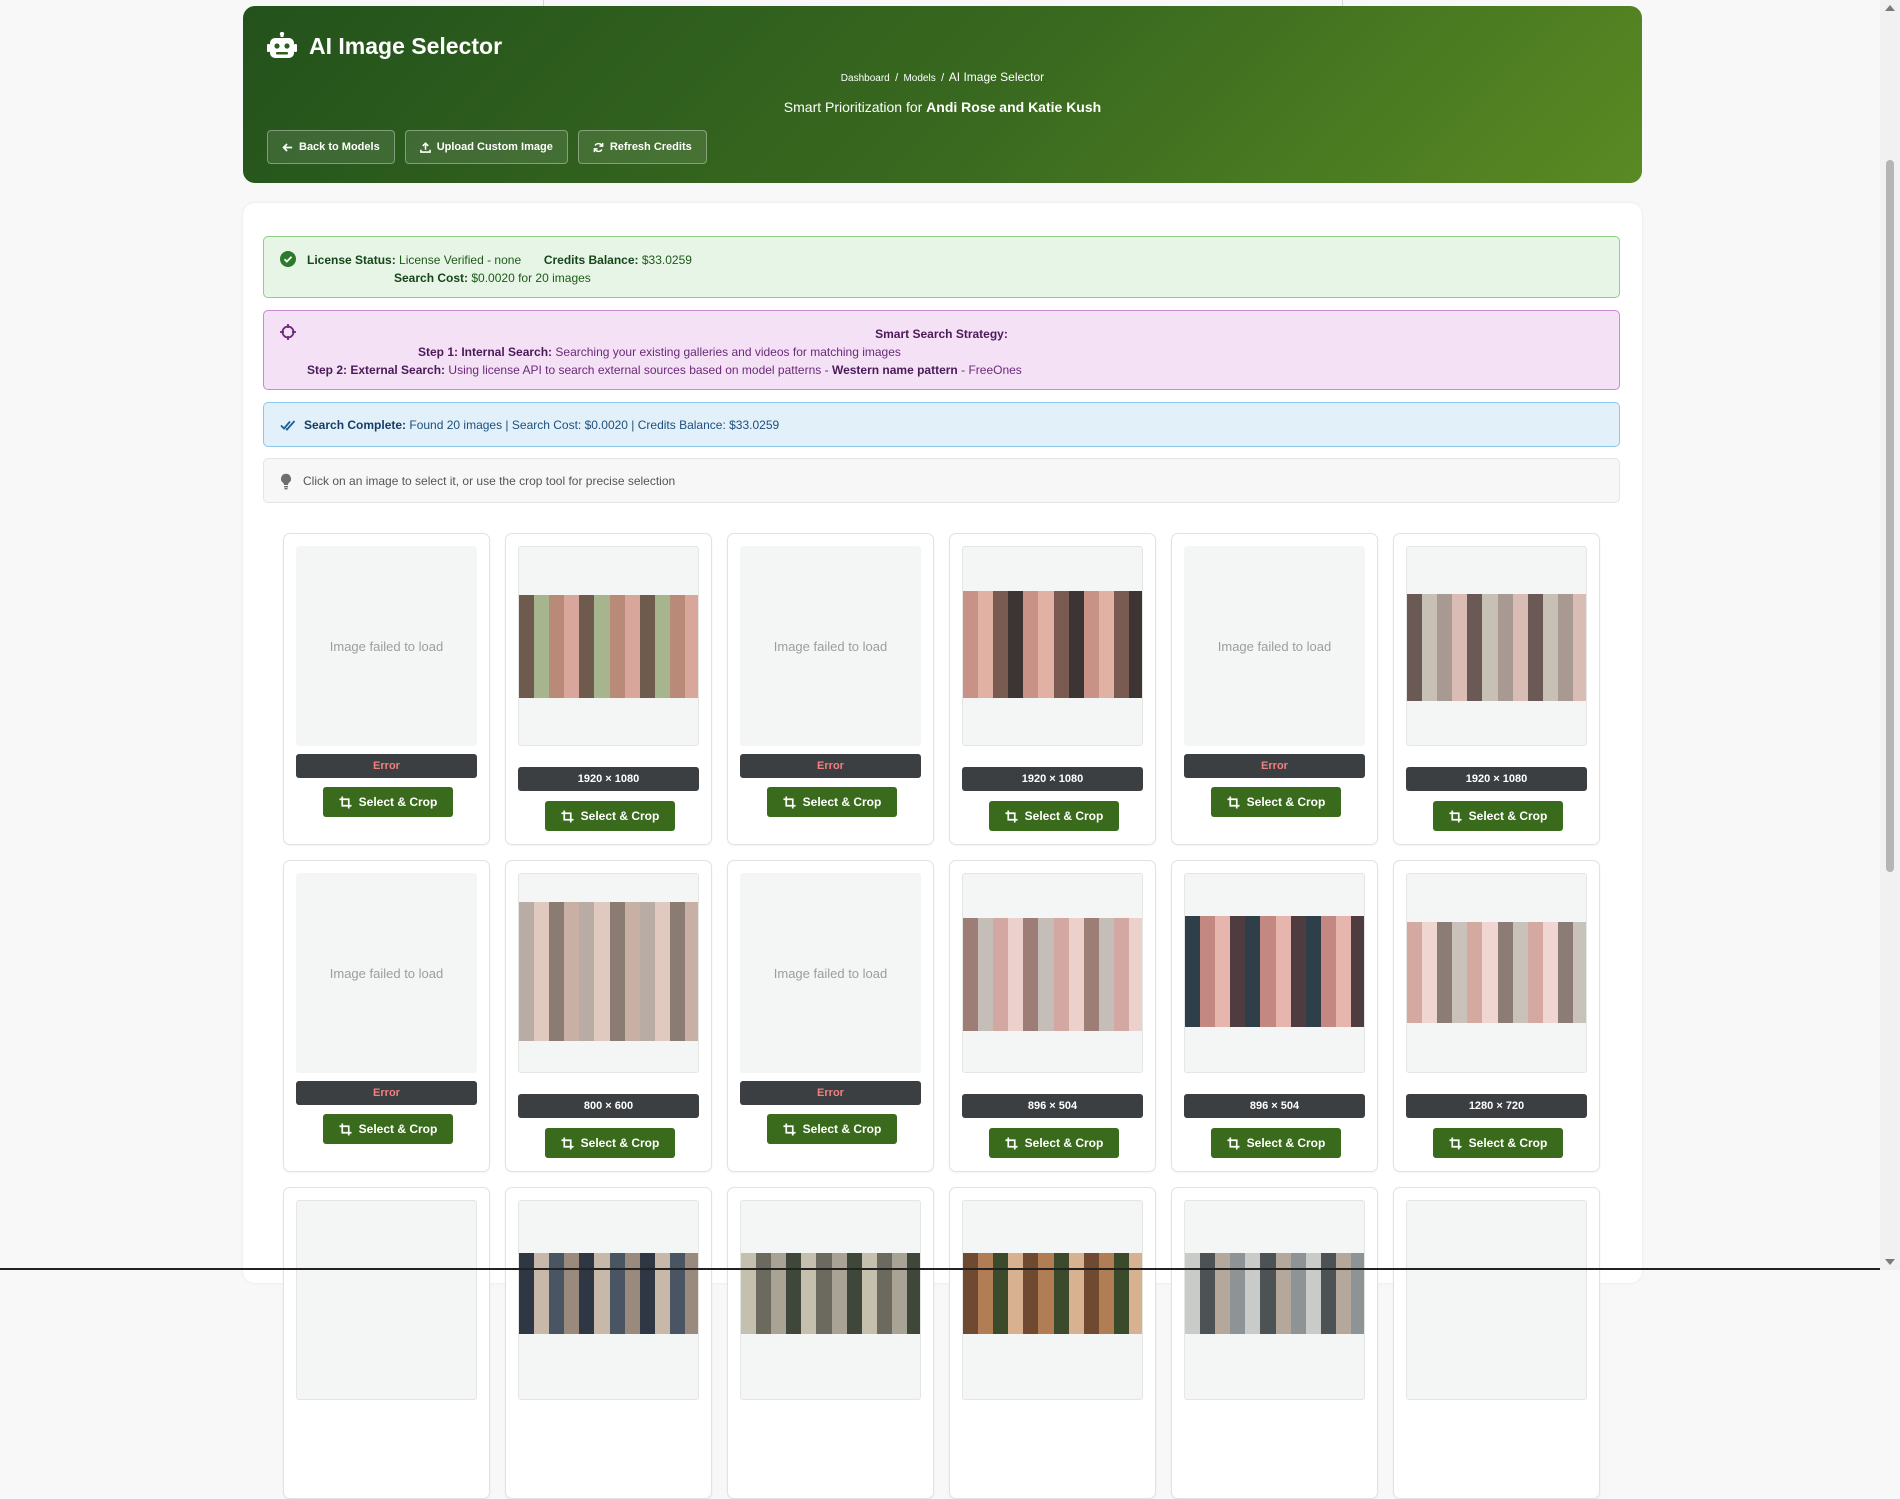 Image resolution: width=1900 pixels, height=1499 pixels. What do you see at coordinates (642, 147) in the screenshot?
I see `refresh-credits-button: Refresh Credits` at bounding box center [642, 147].